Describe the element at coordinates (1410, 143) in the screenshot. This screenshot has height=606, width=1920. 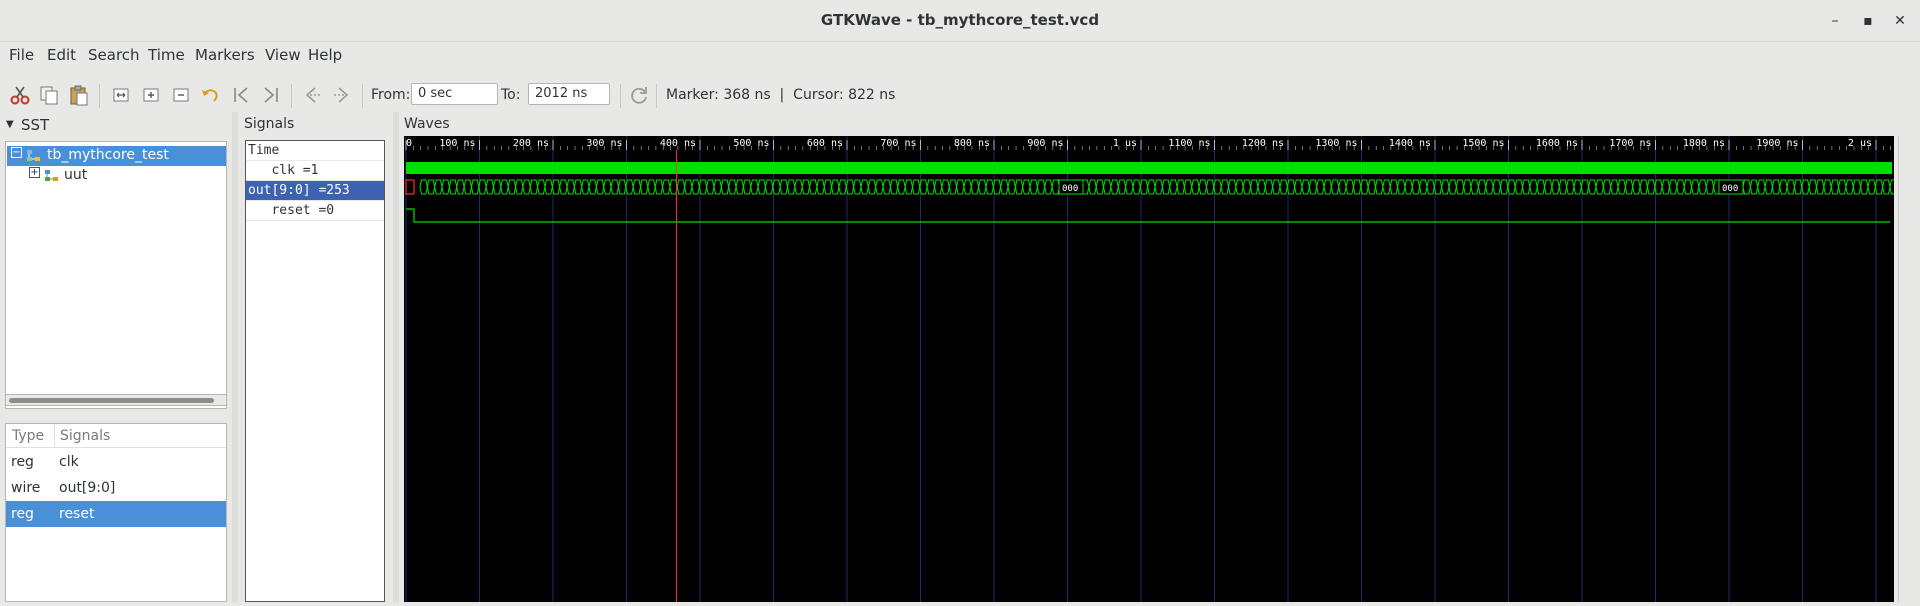
I see `tick-label: 1400 ns` at that location.